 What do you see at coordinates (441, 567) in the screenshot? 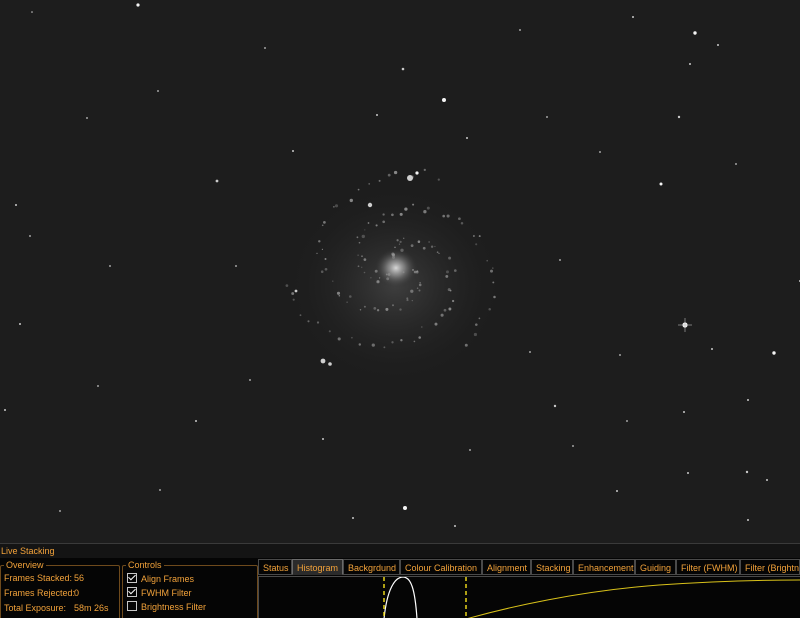
I see `tab-colour-calibration: Colour Calibration` at bounding box center [441, 567].